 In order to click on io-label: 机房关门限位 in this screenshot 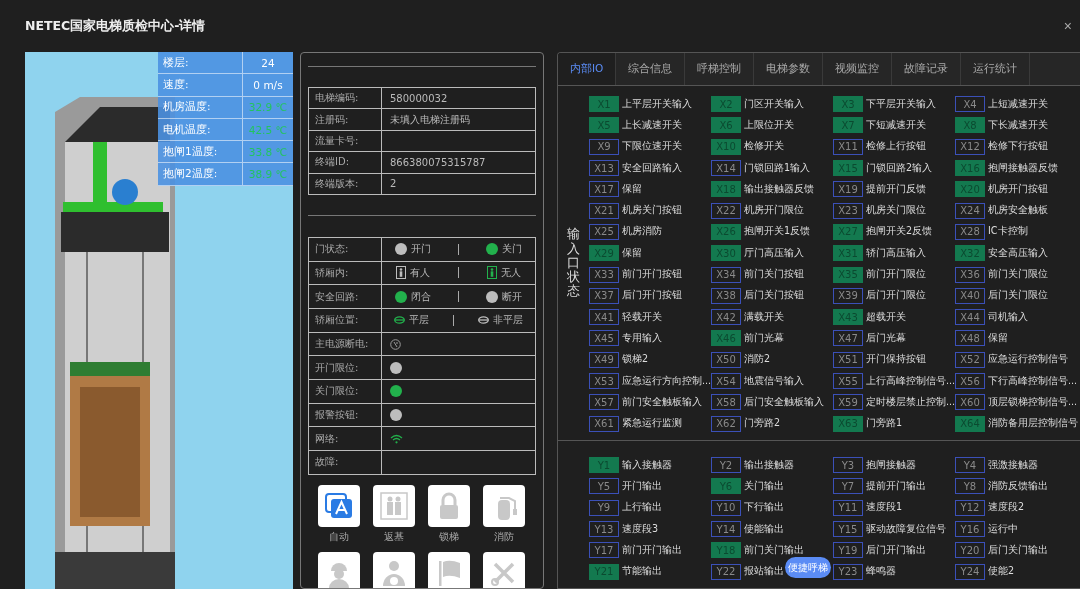, I will do `click(896, 211)`.